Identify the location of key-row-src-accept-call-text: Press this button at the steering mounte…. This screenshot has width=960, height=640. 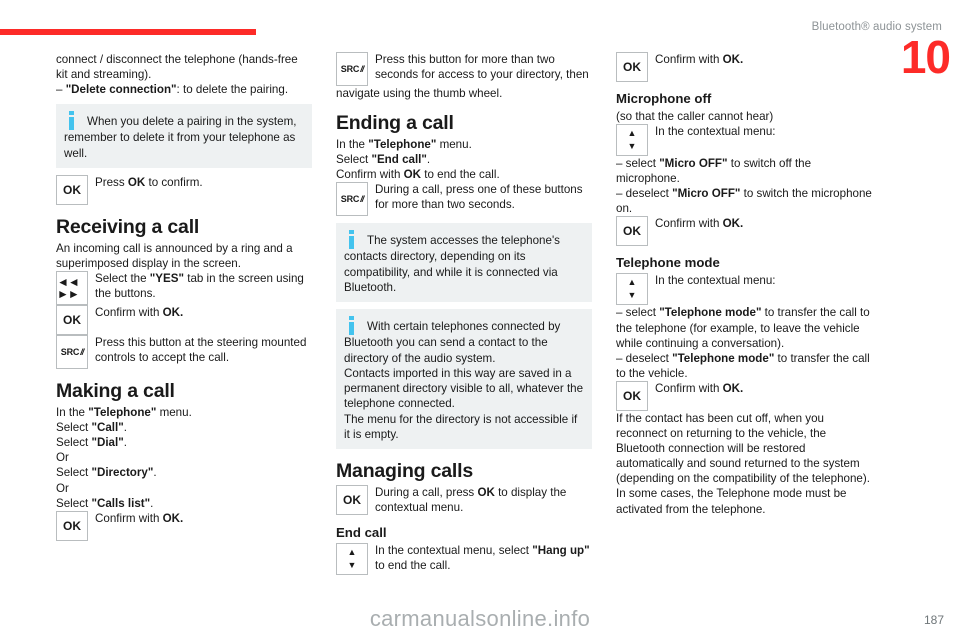
(201, 350).